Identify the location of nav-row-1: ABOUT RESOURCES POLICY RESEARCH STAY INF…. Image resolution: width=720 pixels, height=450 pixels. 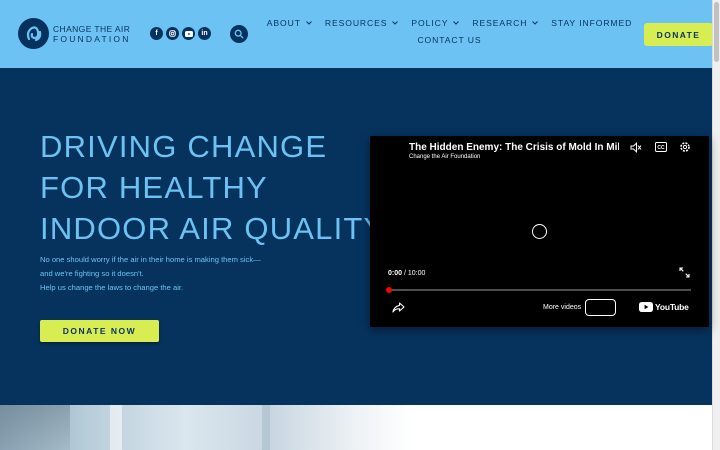
(449, 22).